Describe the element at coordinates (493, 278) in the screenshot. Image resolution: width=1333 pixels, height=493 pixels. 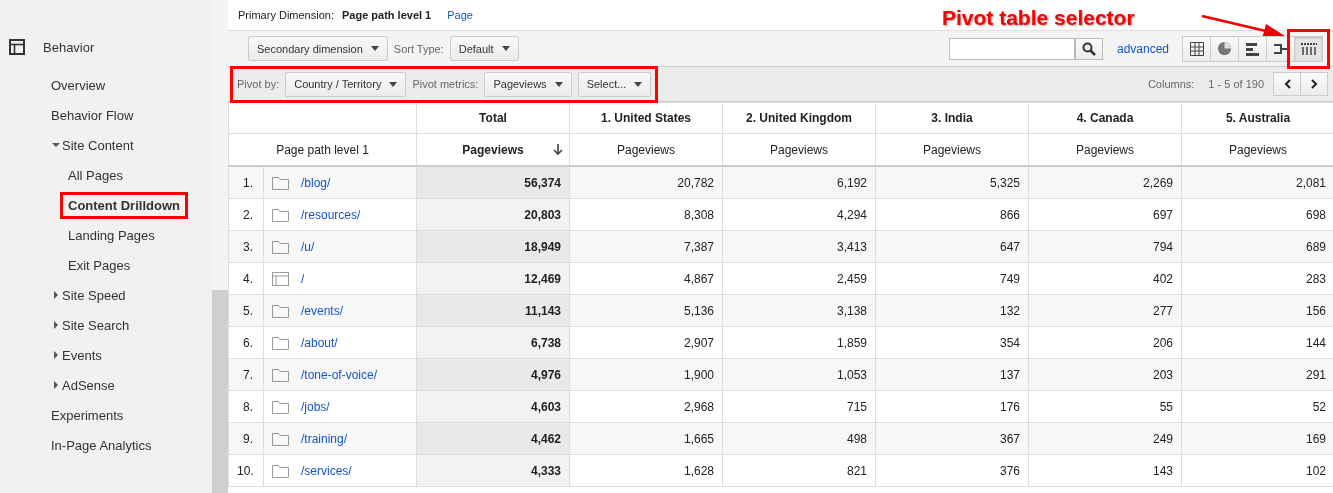
I see `table-cell: 12,469` at that location.